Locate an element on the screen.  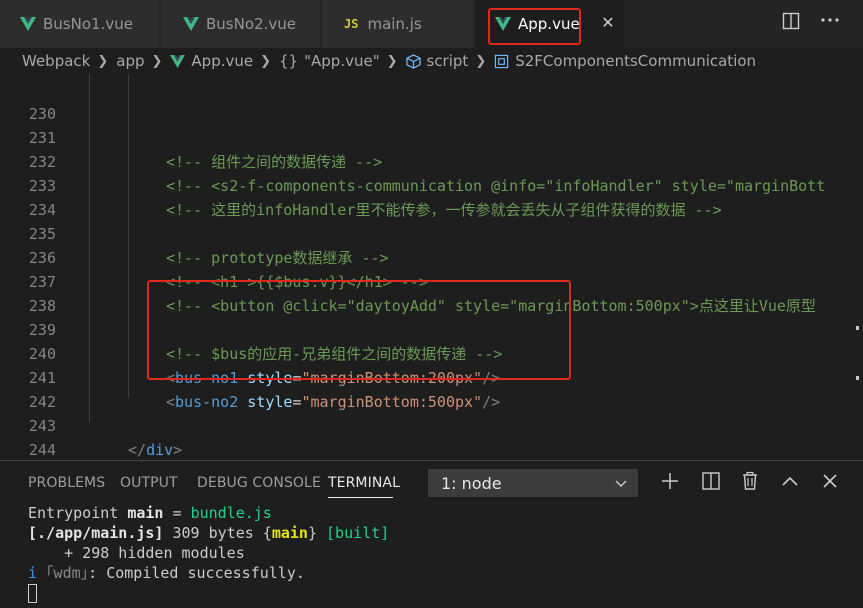
terminal-line: [./app/main.js] 309 bytes {main} [built] is located at coordinates (209, 533).